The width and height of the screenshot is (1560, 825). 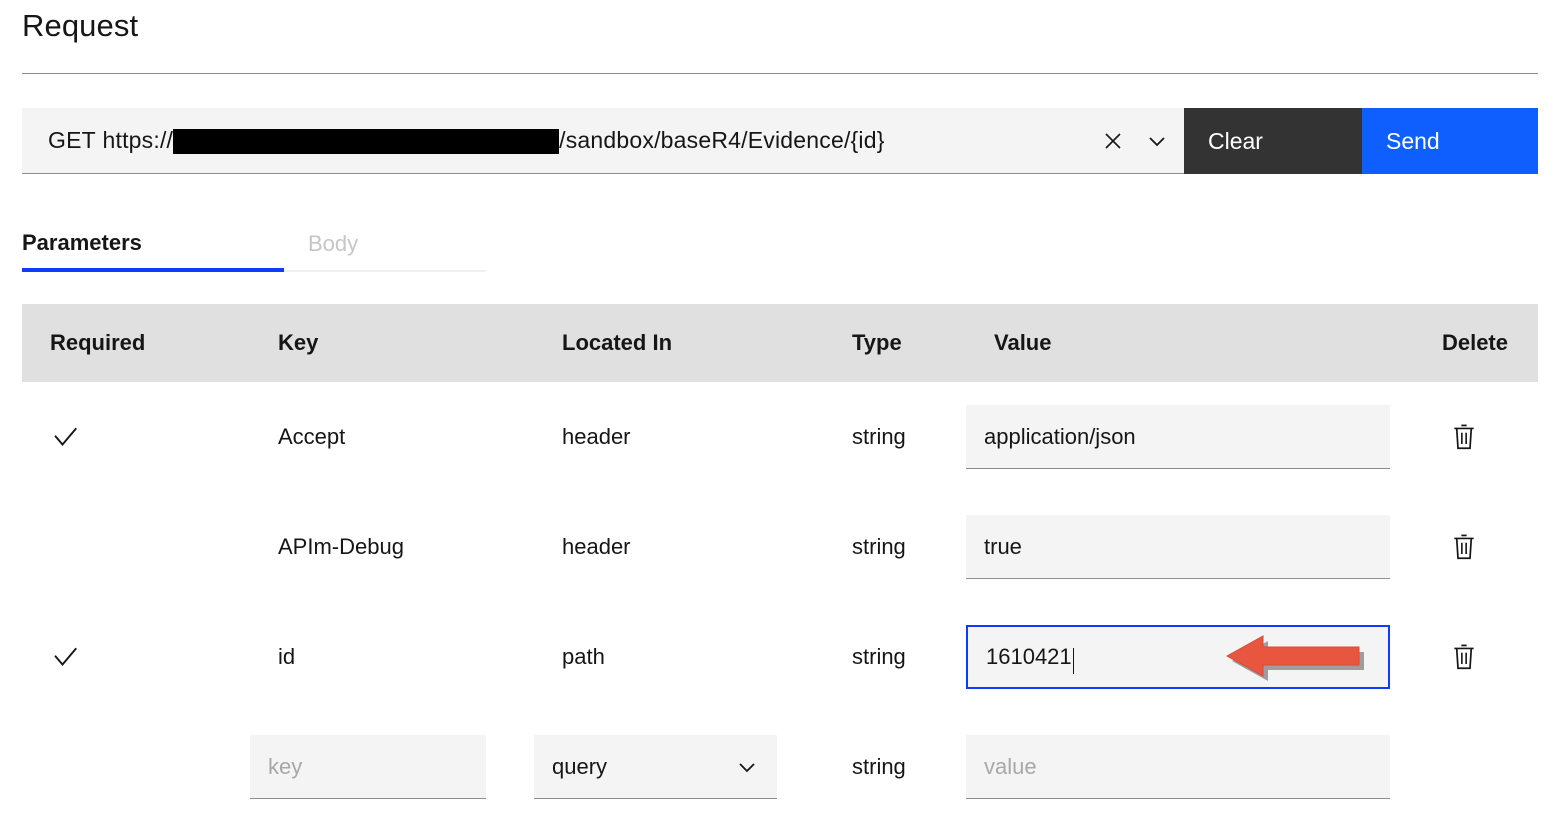 I want to click on located-in-cell: query, so click(x=679, y=767).